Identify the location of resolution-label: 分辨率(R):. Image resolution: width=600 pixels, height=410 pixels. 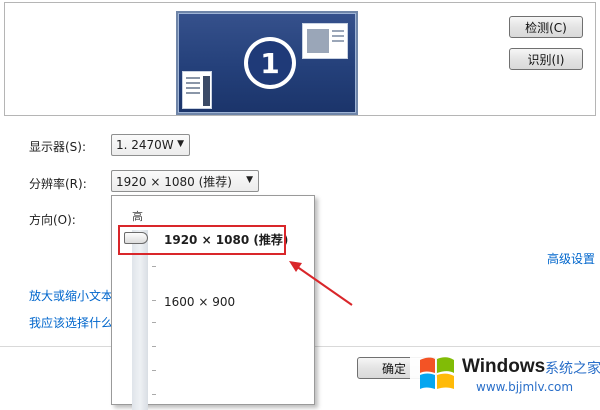
(58, 184).